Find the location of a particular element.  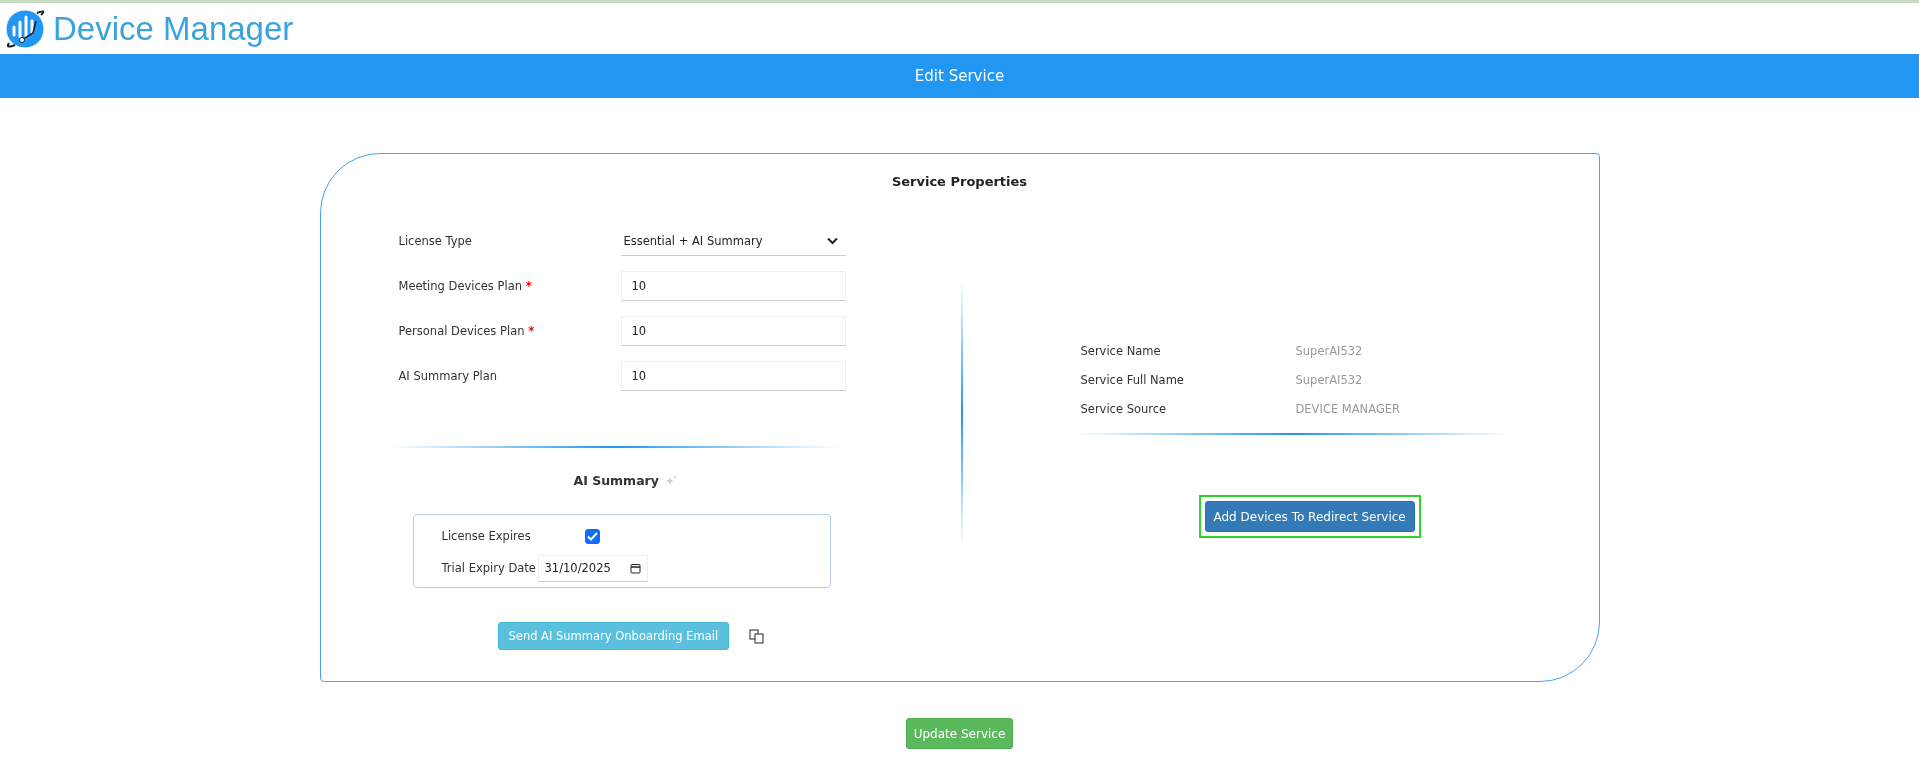

card-title: Service Properties is located at coordinates (959, 181).